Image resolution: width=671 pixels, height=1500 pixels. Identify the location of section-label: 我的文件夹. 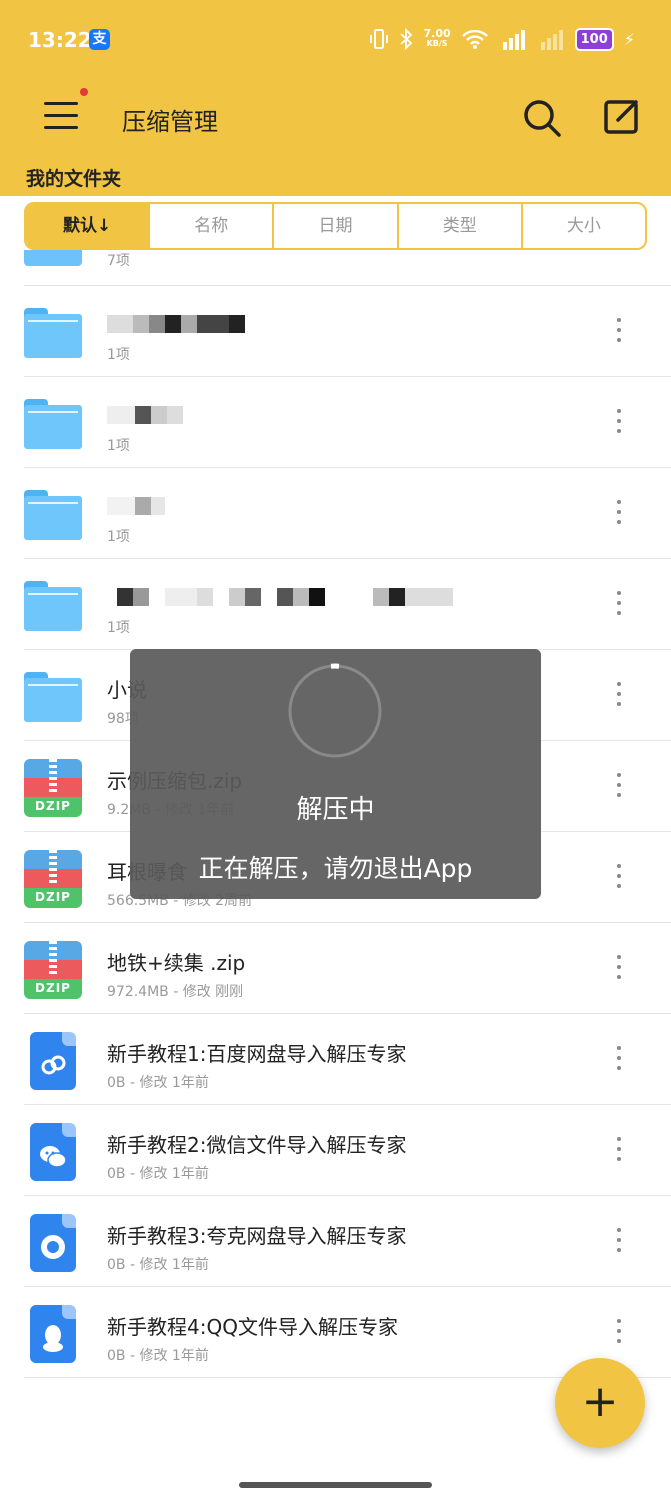
(74, 179).